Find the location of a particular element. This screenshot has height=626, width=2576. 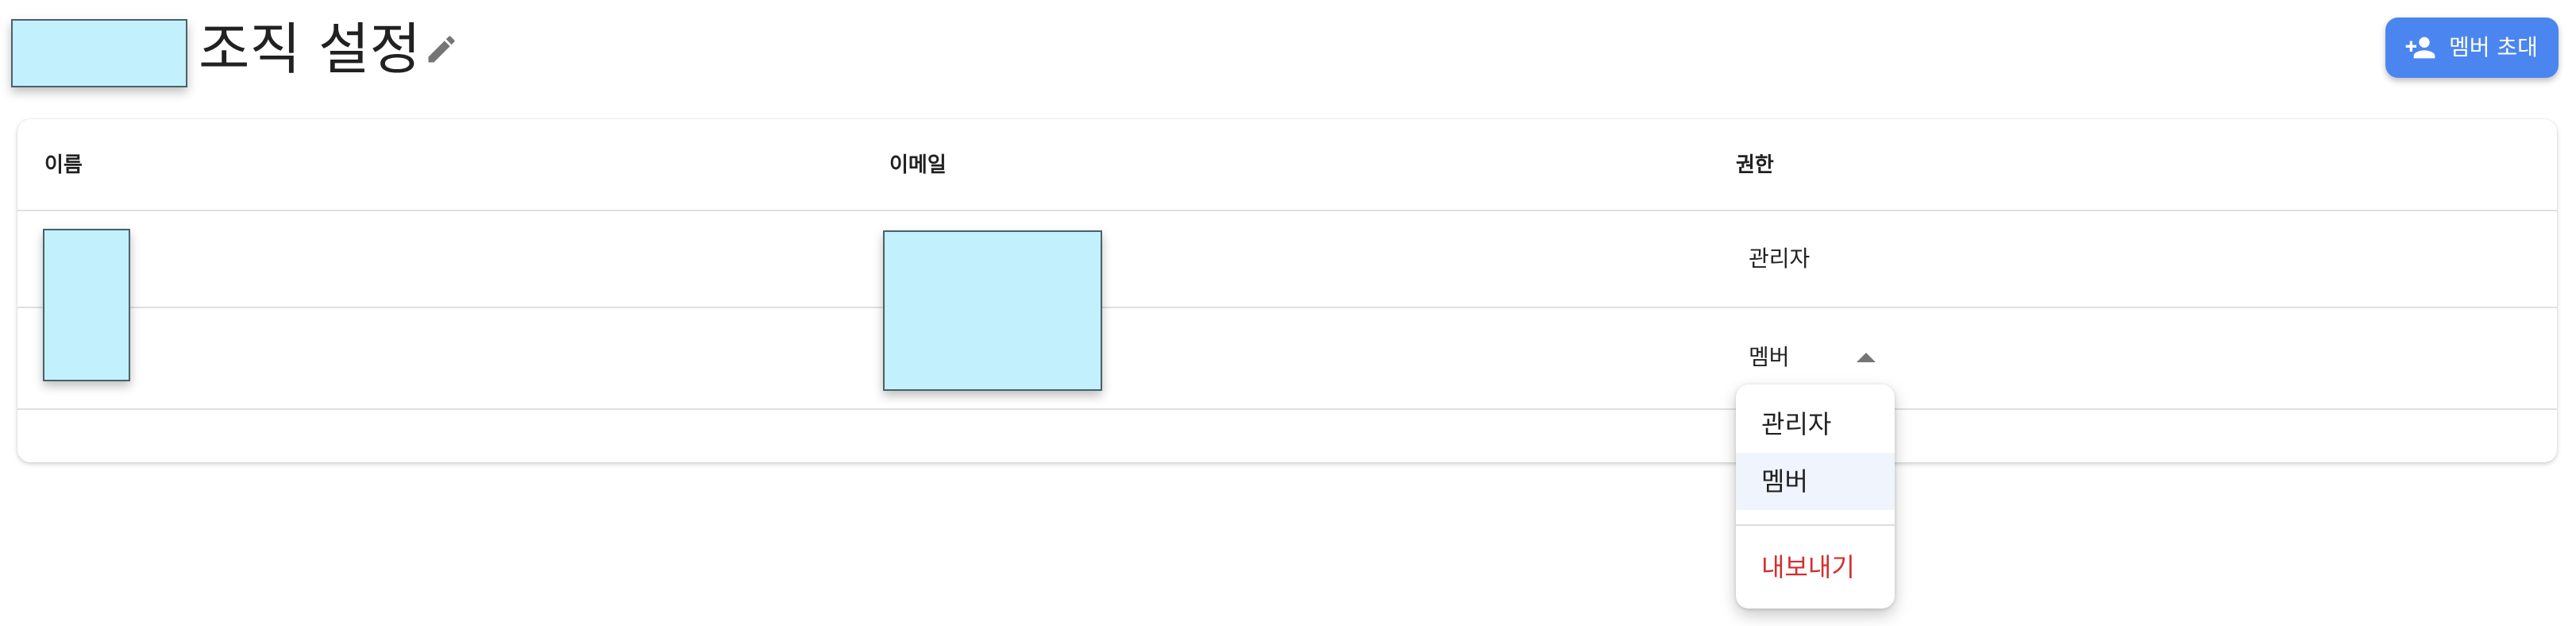

column-header-role: 권한 is located at coordinates (1755, 165).